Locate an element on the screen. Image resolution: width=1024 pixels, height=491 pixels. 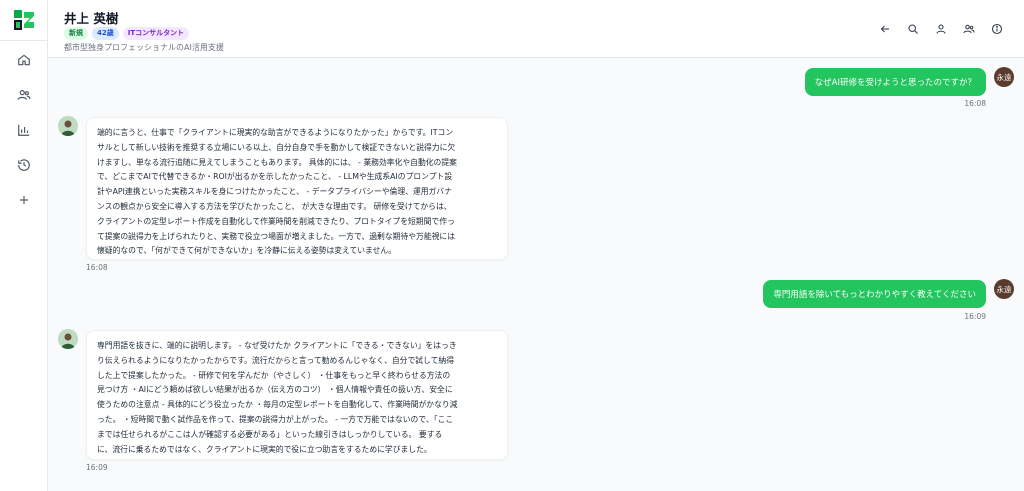
user-message-text: 専門用語を除いてもっとわかりやすく教えてください is located at coordinates (874, 295).